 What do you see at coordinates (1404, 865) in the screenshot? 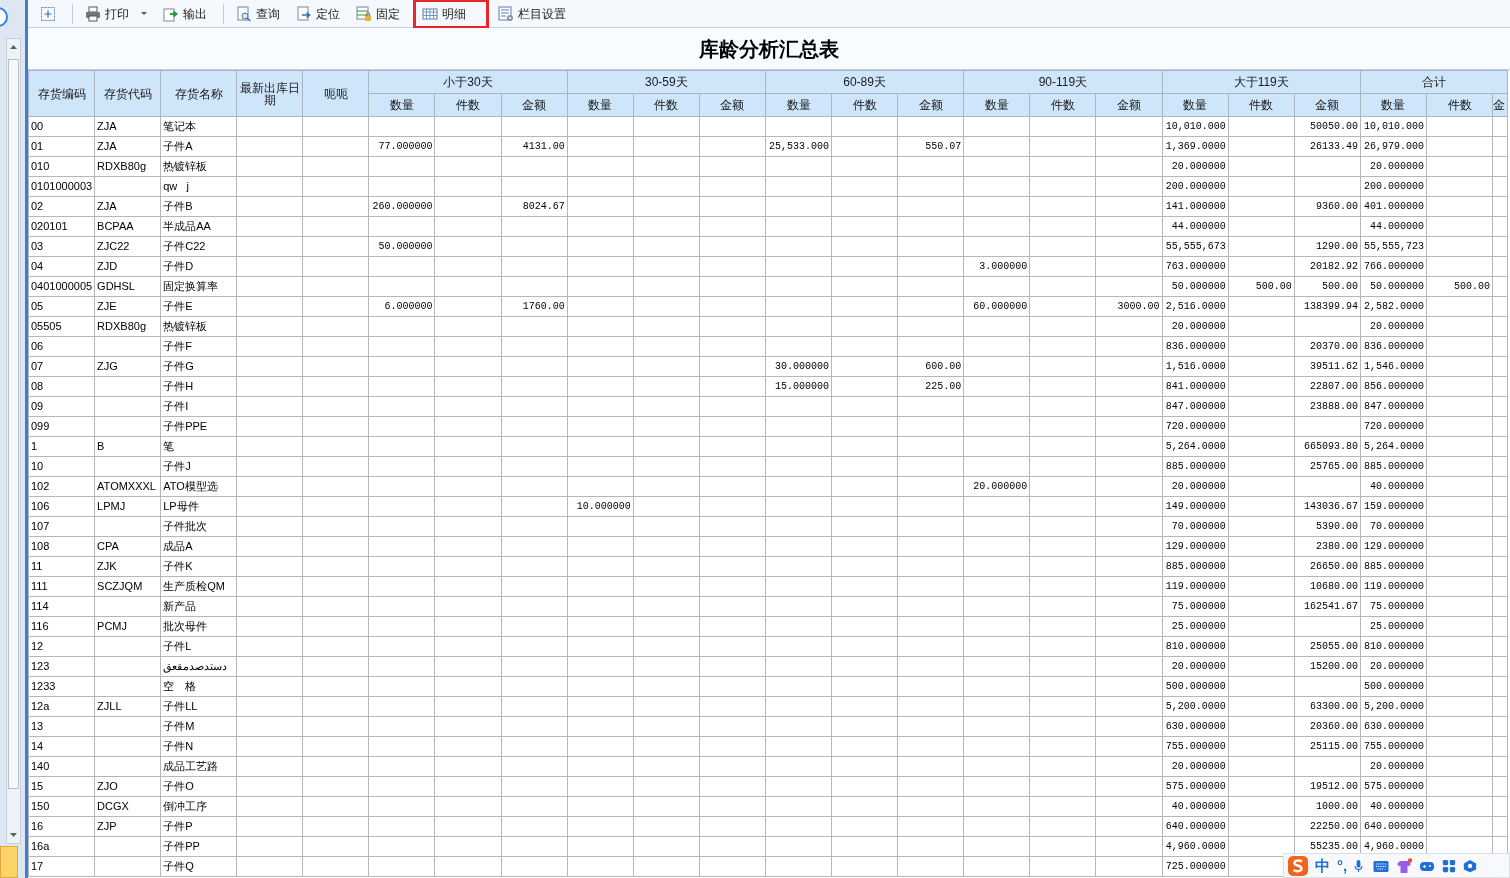
I see `shirt-icon` at bounding box center [1404, 865].